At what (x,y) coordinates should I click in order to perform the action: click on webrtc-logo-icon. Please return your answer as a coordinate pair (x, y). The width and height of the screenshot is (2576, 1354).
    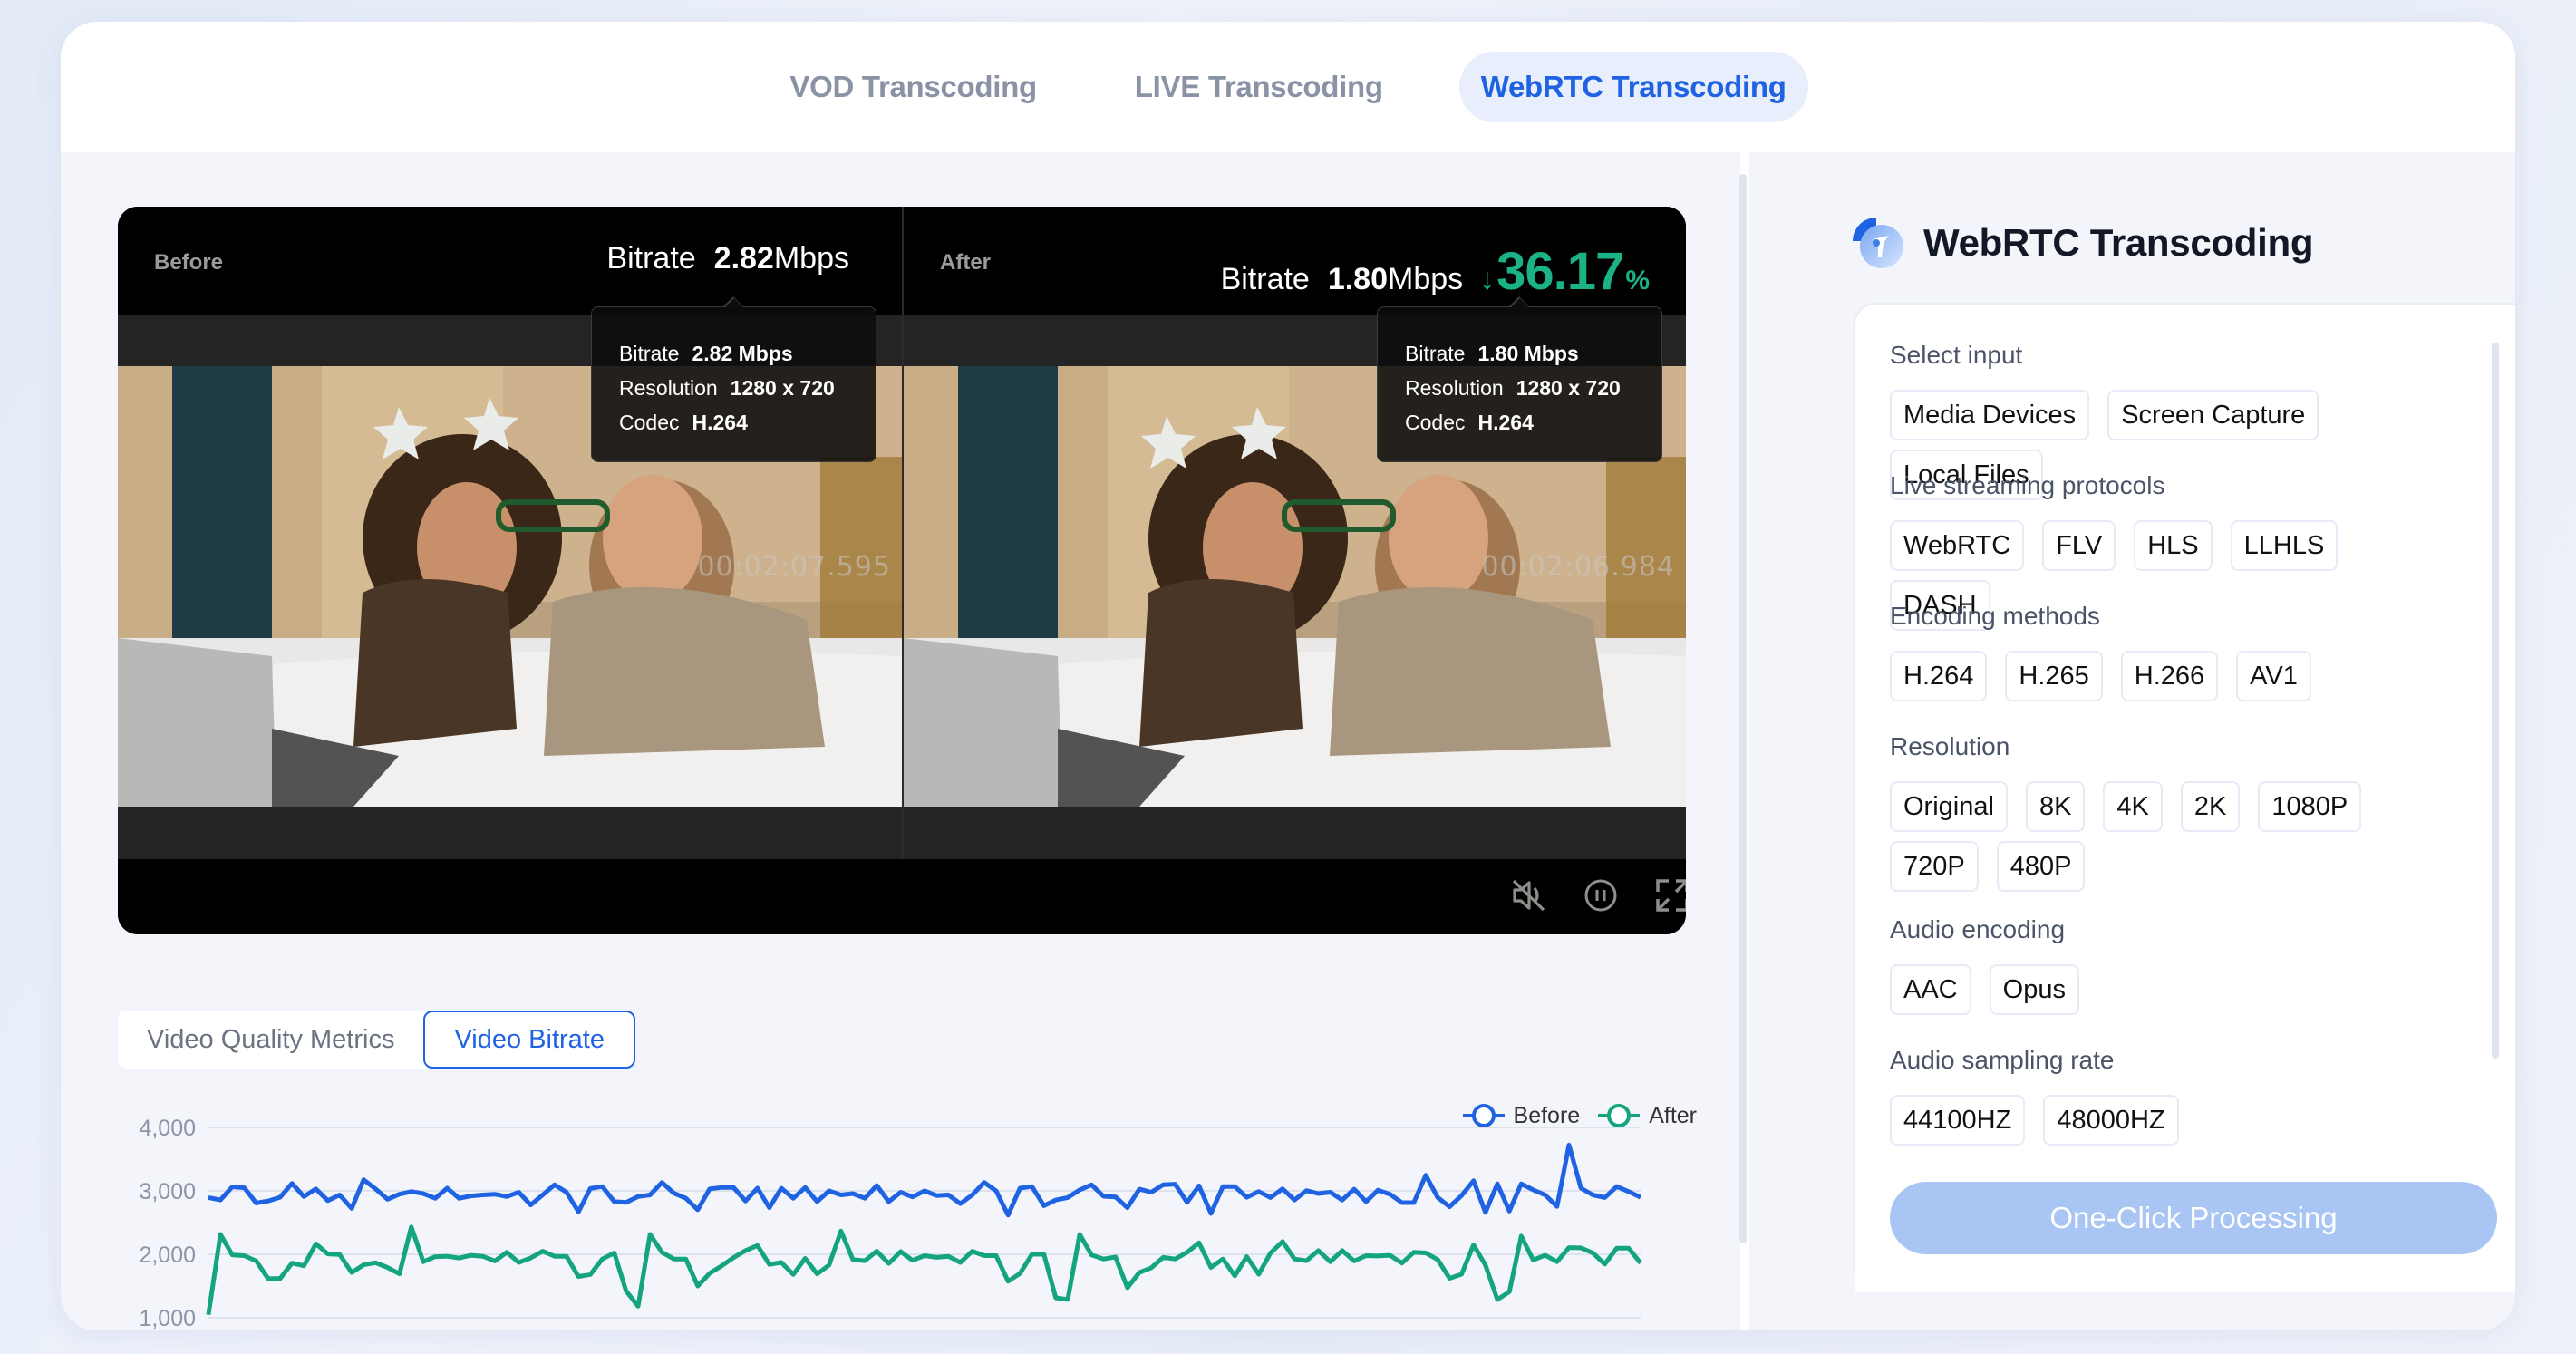
    Looking at the image, I should click on (1878, 243).